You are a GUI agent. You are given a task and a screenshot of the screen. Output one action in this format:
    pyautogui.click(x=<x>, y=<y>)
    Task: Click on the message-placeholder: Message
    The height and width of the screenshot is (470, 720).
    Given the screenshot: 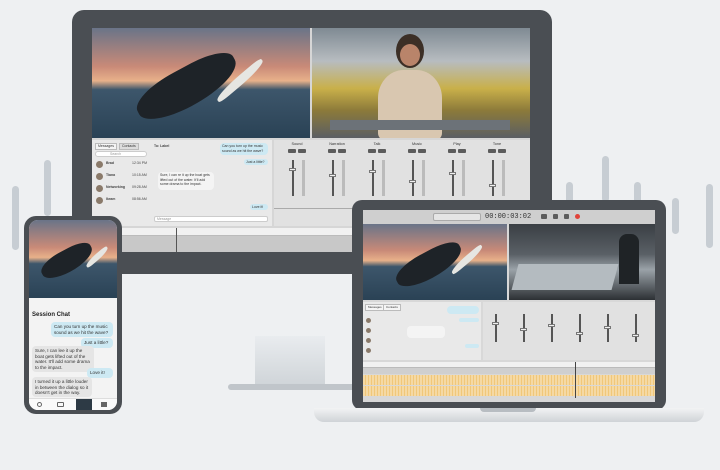 What is the action you would take?
    pyautogui.click(x=164, y=219)
    